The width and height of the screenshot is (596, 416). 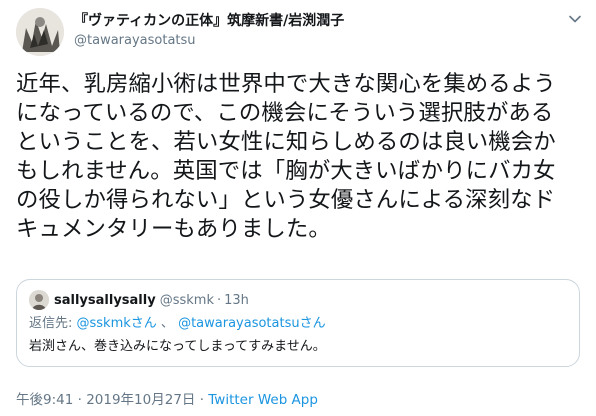 I want to click on tweet-date: 2019年10月27日, so click(x=140, y=400).